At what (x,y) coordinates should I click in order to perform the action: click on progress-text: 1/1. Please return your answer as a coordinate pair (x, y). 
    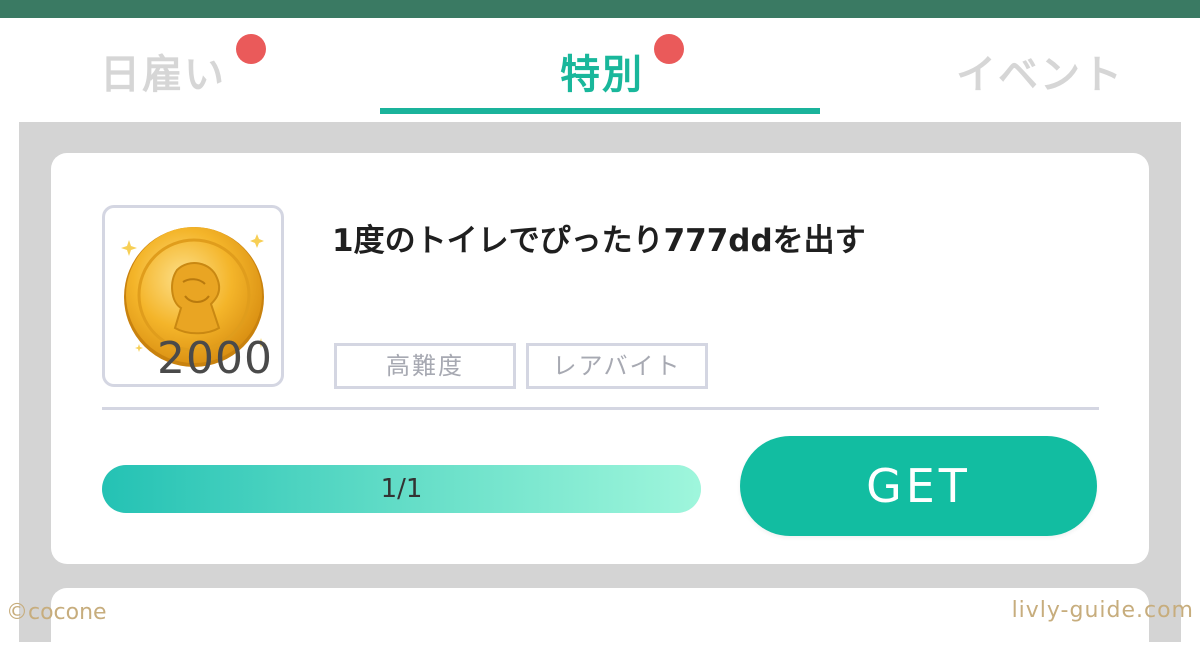
    Looking at the image, I should click on (401, 489).